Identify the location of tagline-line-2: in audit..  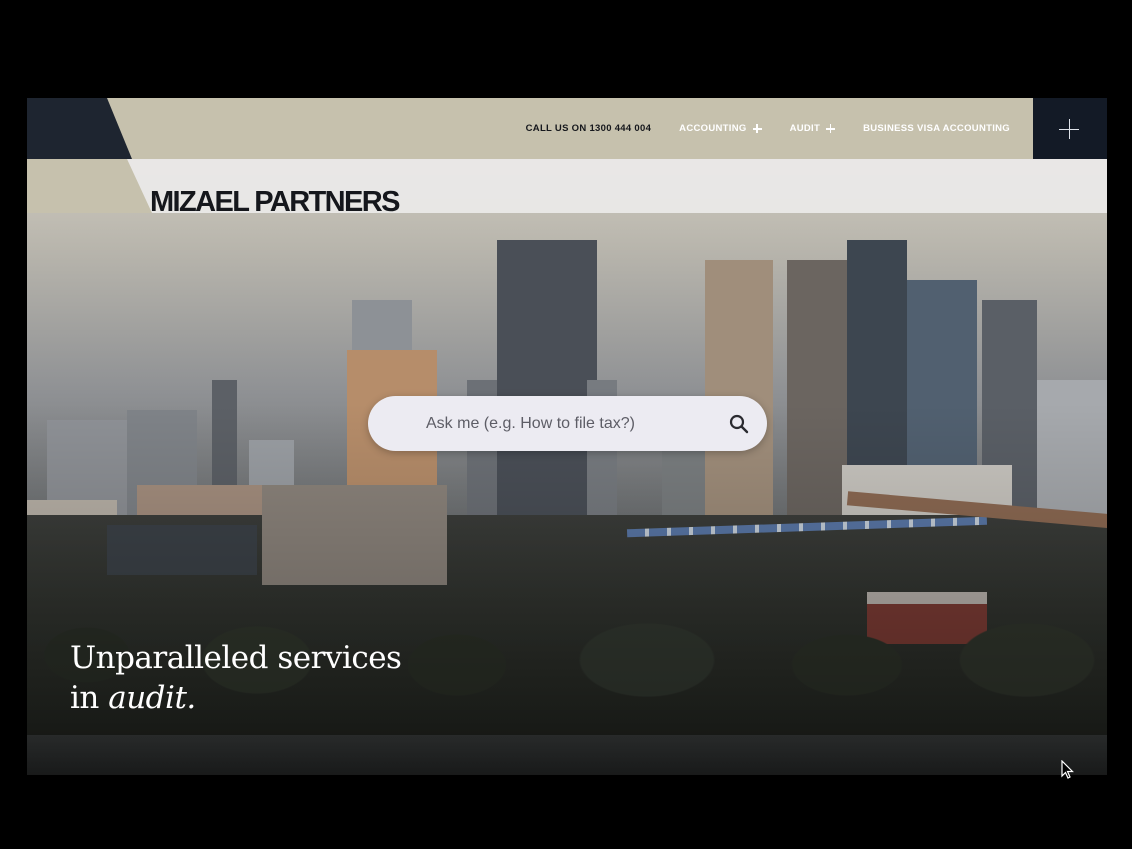
(235, 698).